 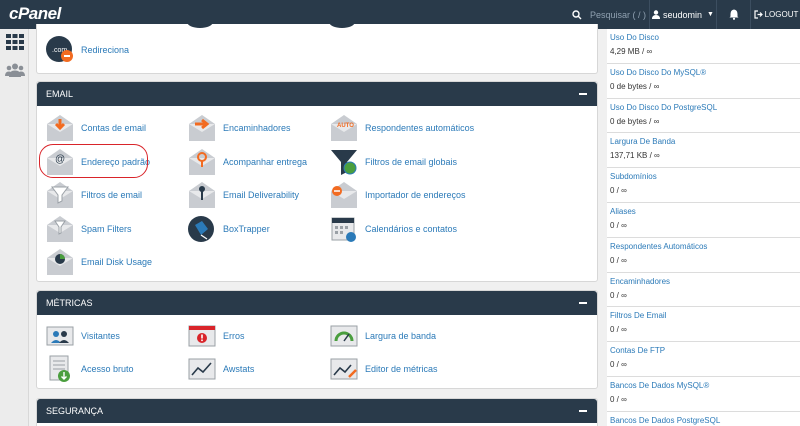 I want to click on error-icon, so click(x=202, y=336).